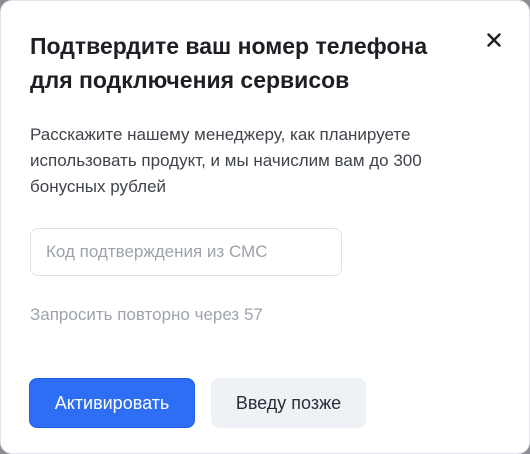  I want to click on close-icon, so click(494, 40).